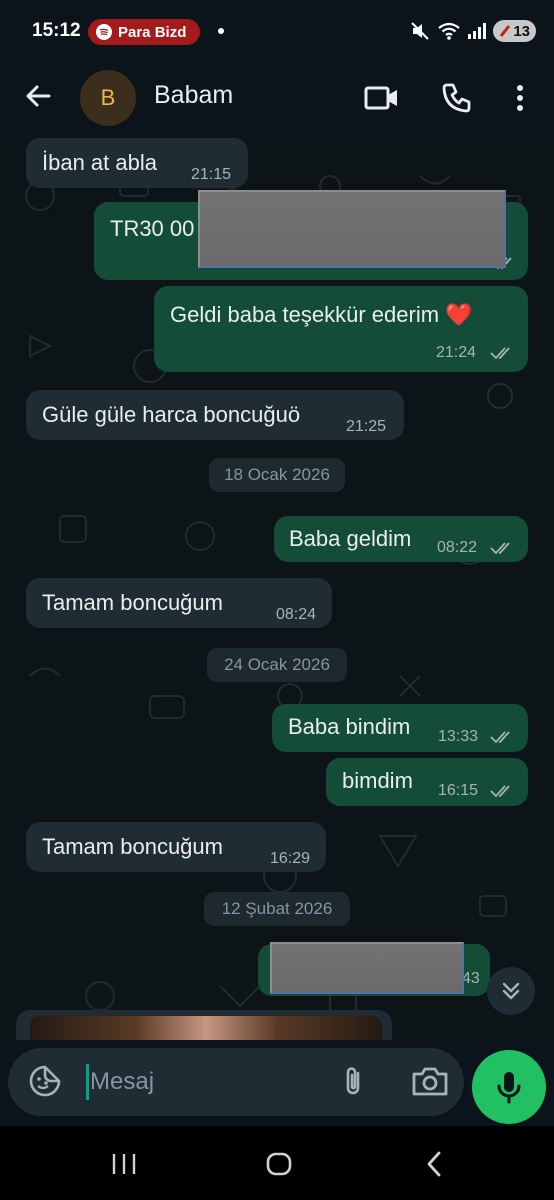  I want to click on contact-name: Babam, so click(193, 95).